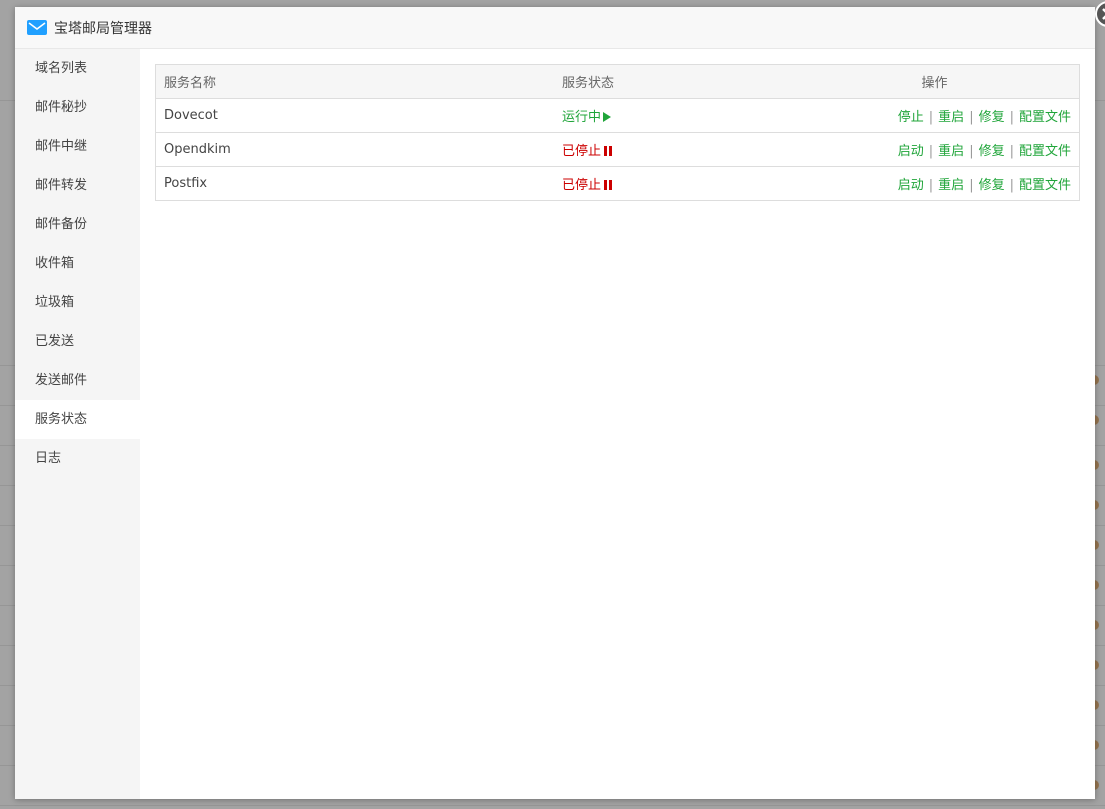 This screenshot has height=809, width=1105. What do you see at coordinates (103, 28) in the screenshot?
I see `dialog-title: 宝塔邮局管理器` at bounding box center [103, 28].